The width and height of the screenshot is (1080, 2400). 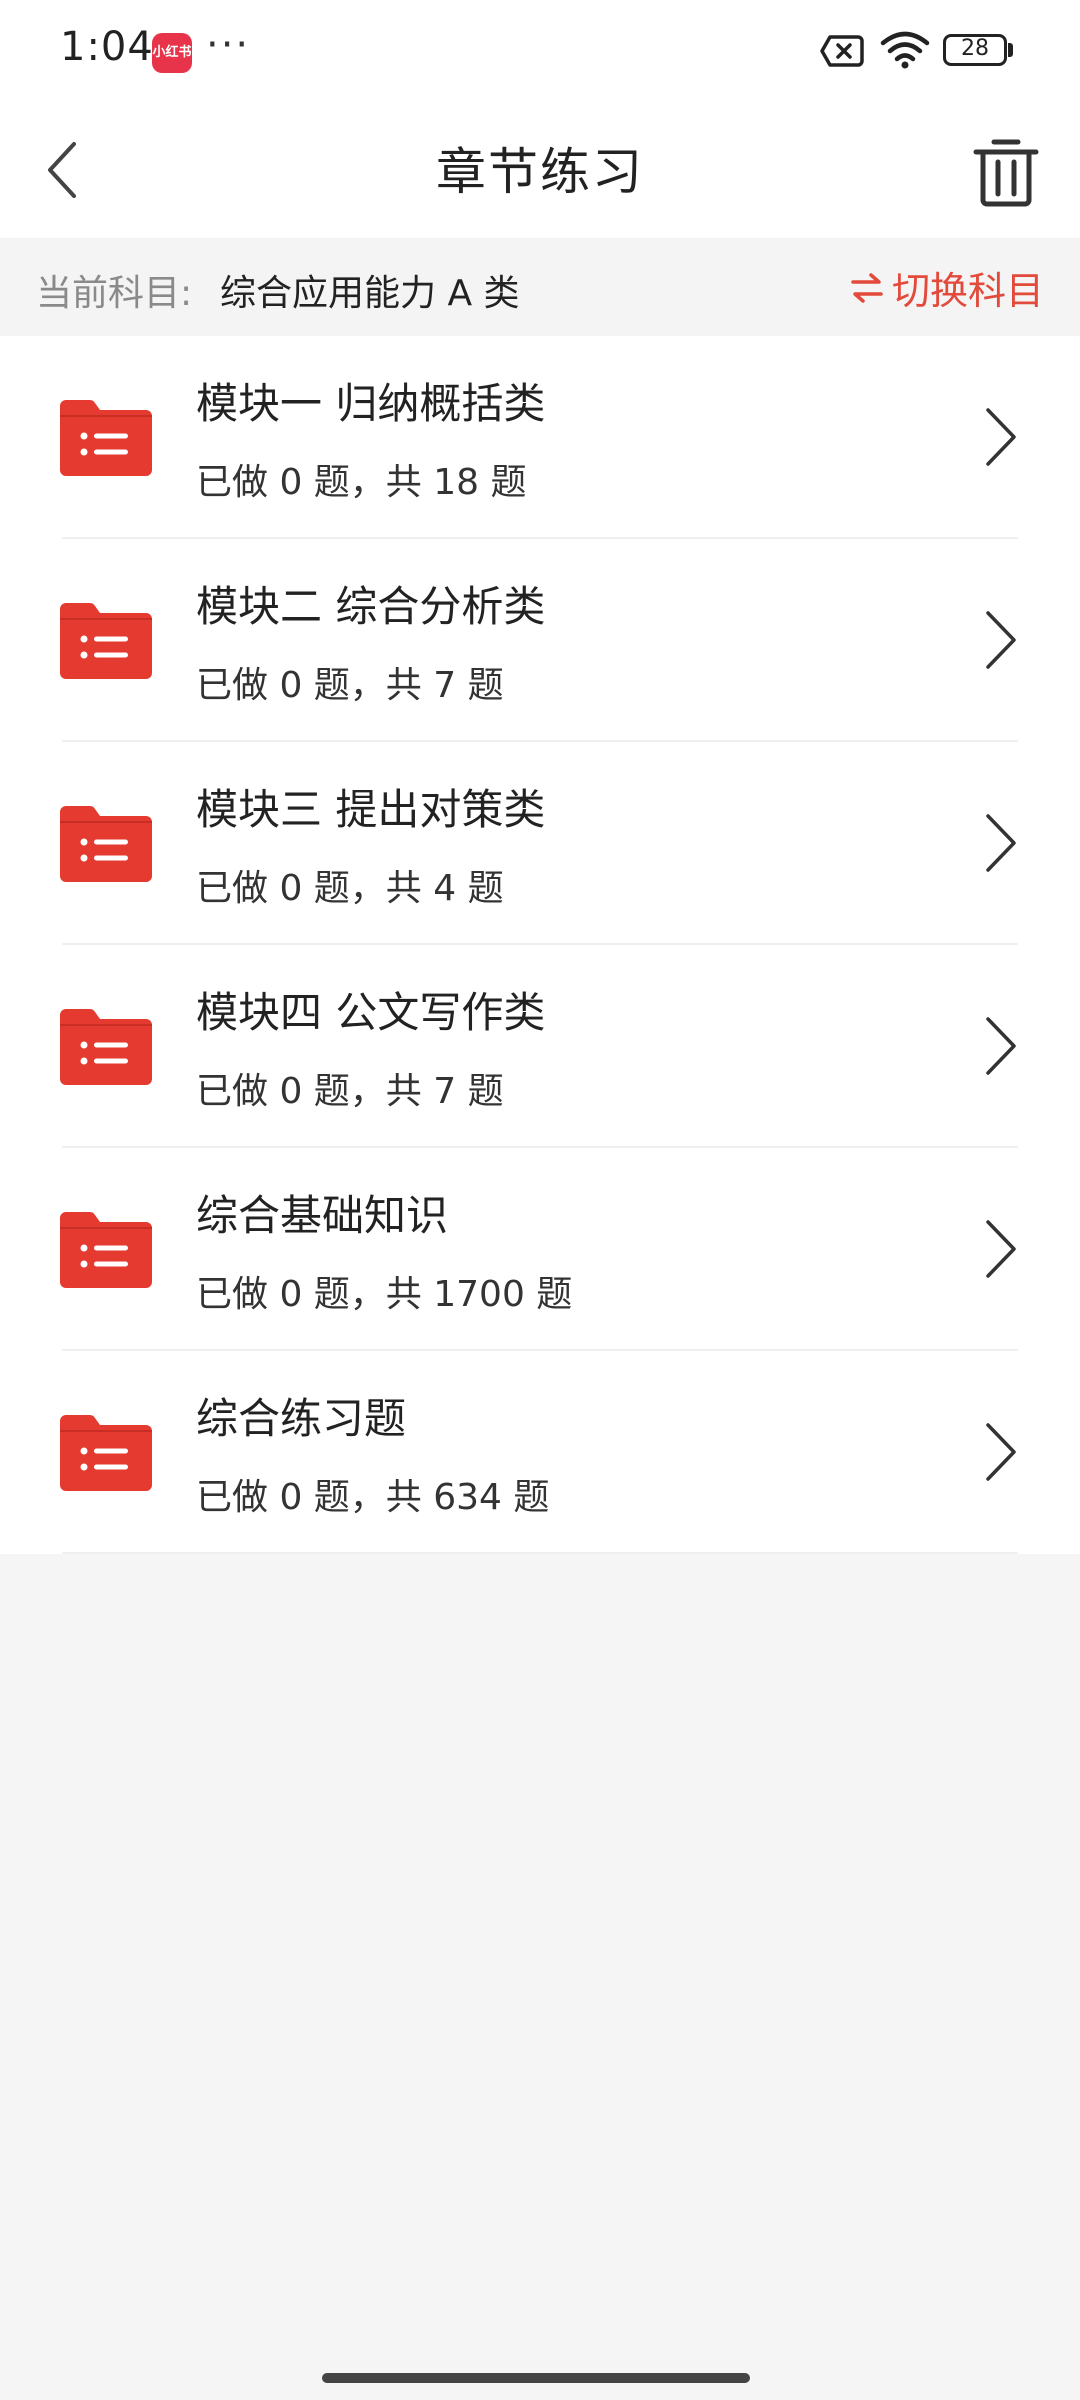 What do you see at coordinates (540, 1046) in the screenshot?
I see `list-item: 模块四 公文写作类 已做 0 题，共 7 题` at bounding box center [540, 1046].